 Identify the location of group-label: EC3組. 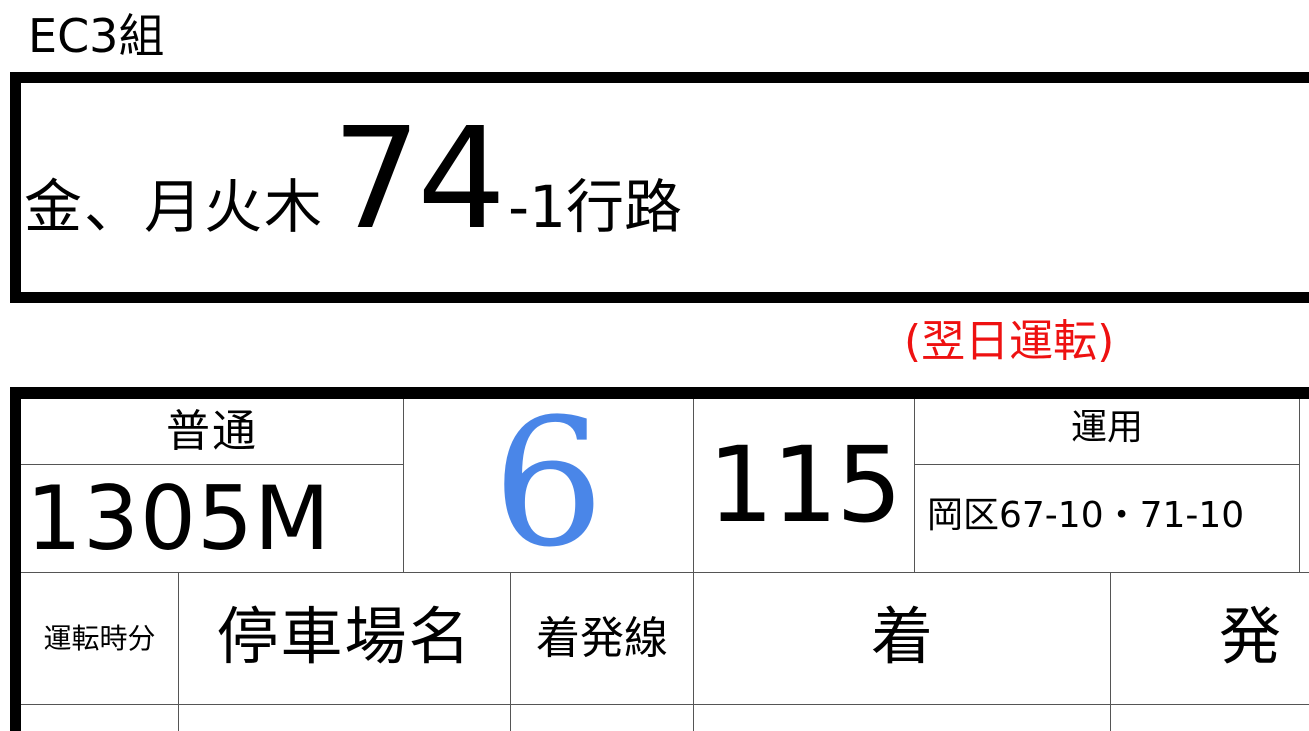
(96, 36).